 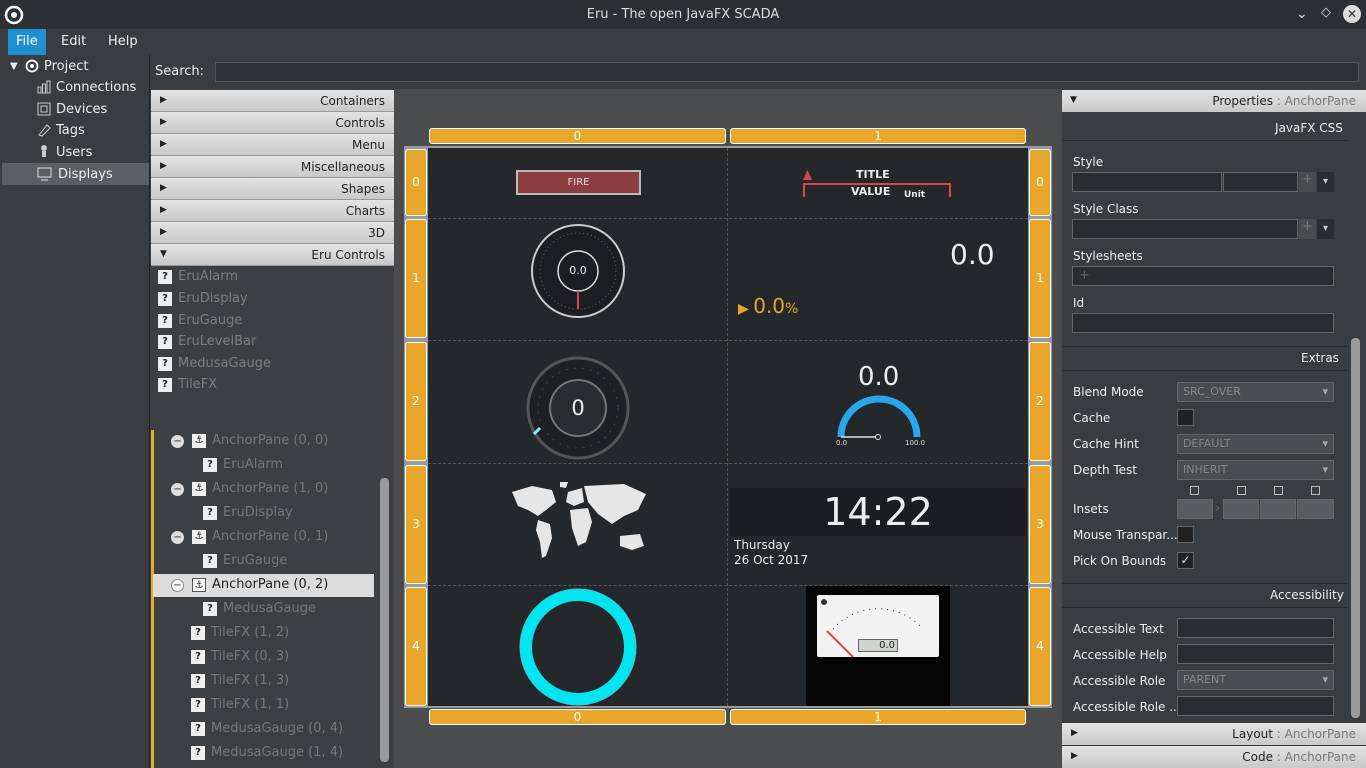 I want to click on column-footer-1: 1, so click(x=878, y=717).